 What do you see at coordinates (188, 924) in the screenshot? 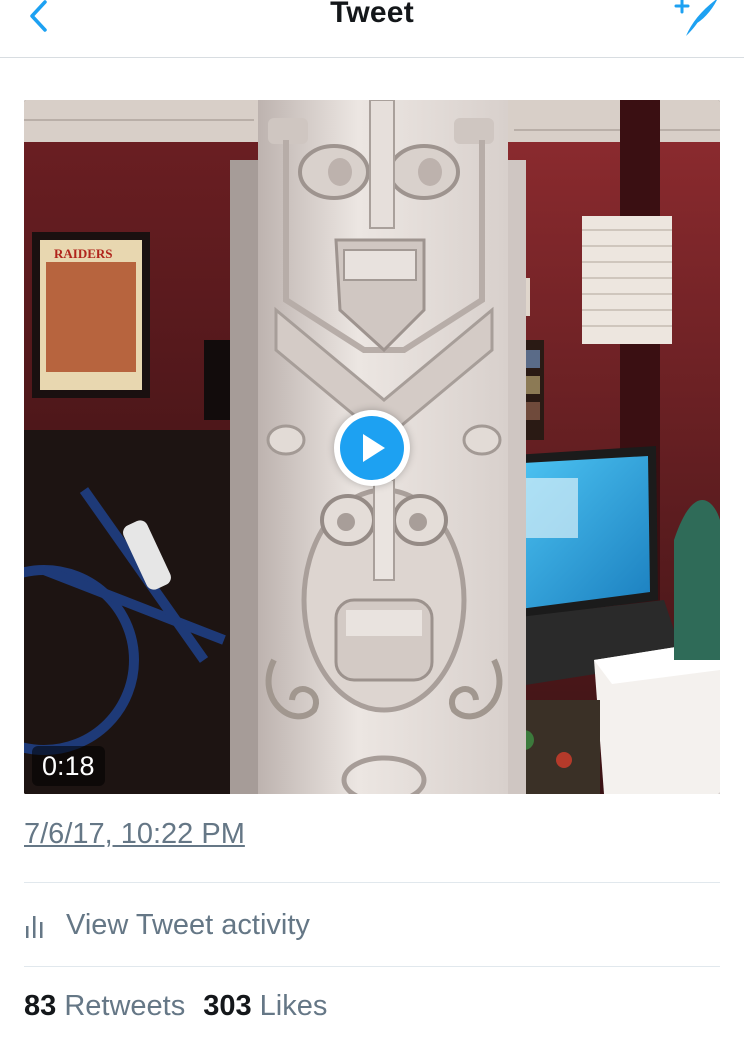
I see `view-tweet-activity-label: View Tweet activity` at bounding box center [188, 924].